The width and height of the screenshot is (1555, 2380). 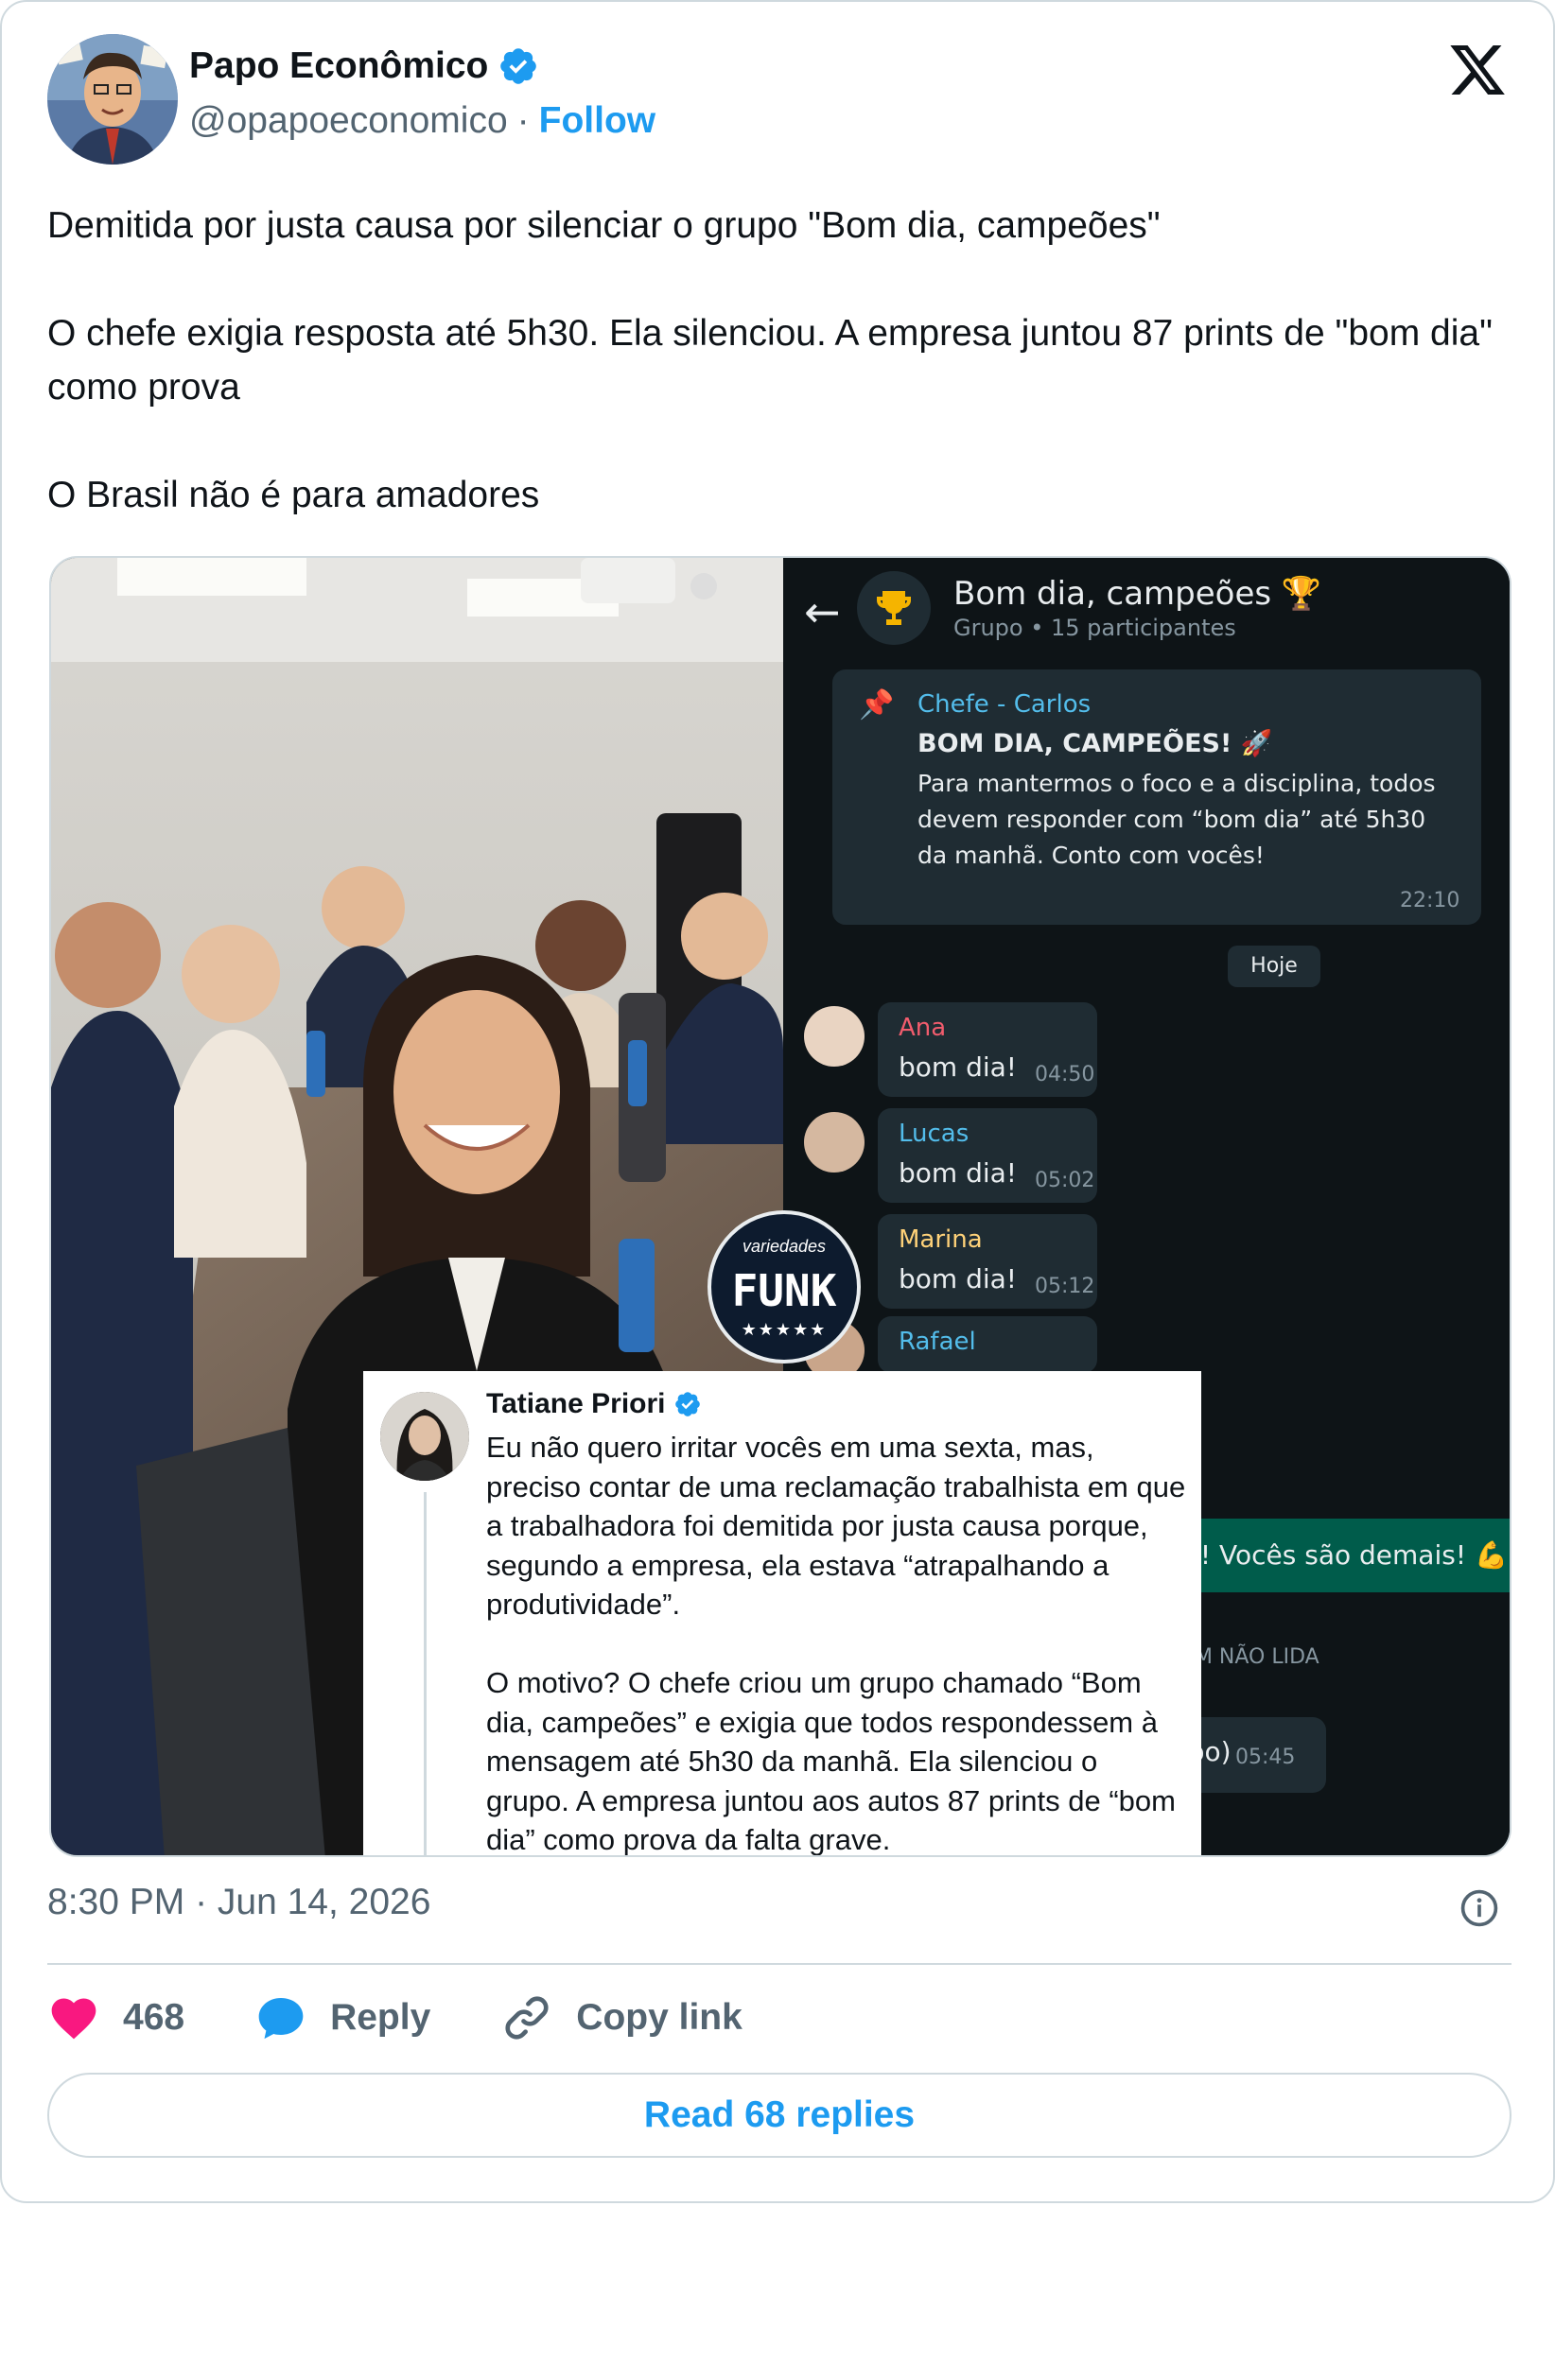 I want to click on partial-reply: lo! Vocês são demais! 💪, so click(x=1337, y=1555).